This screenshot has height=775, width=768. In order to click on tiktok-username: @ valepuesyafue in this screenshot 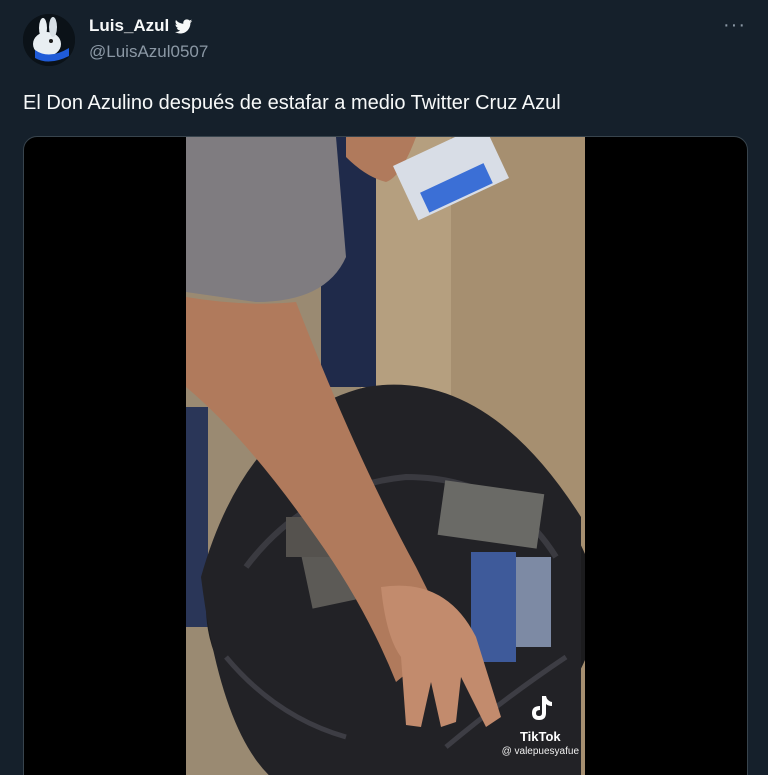, I will do `click(540, 751)`.